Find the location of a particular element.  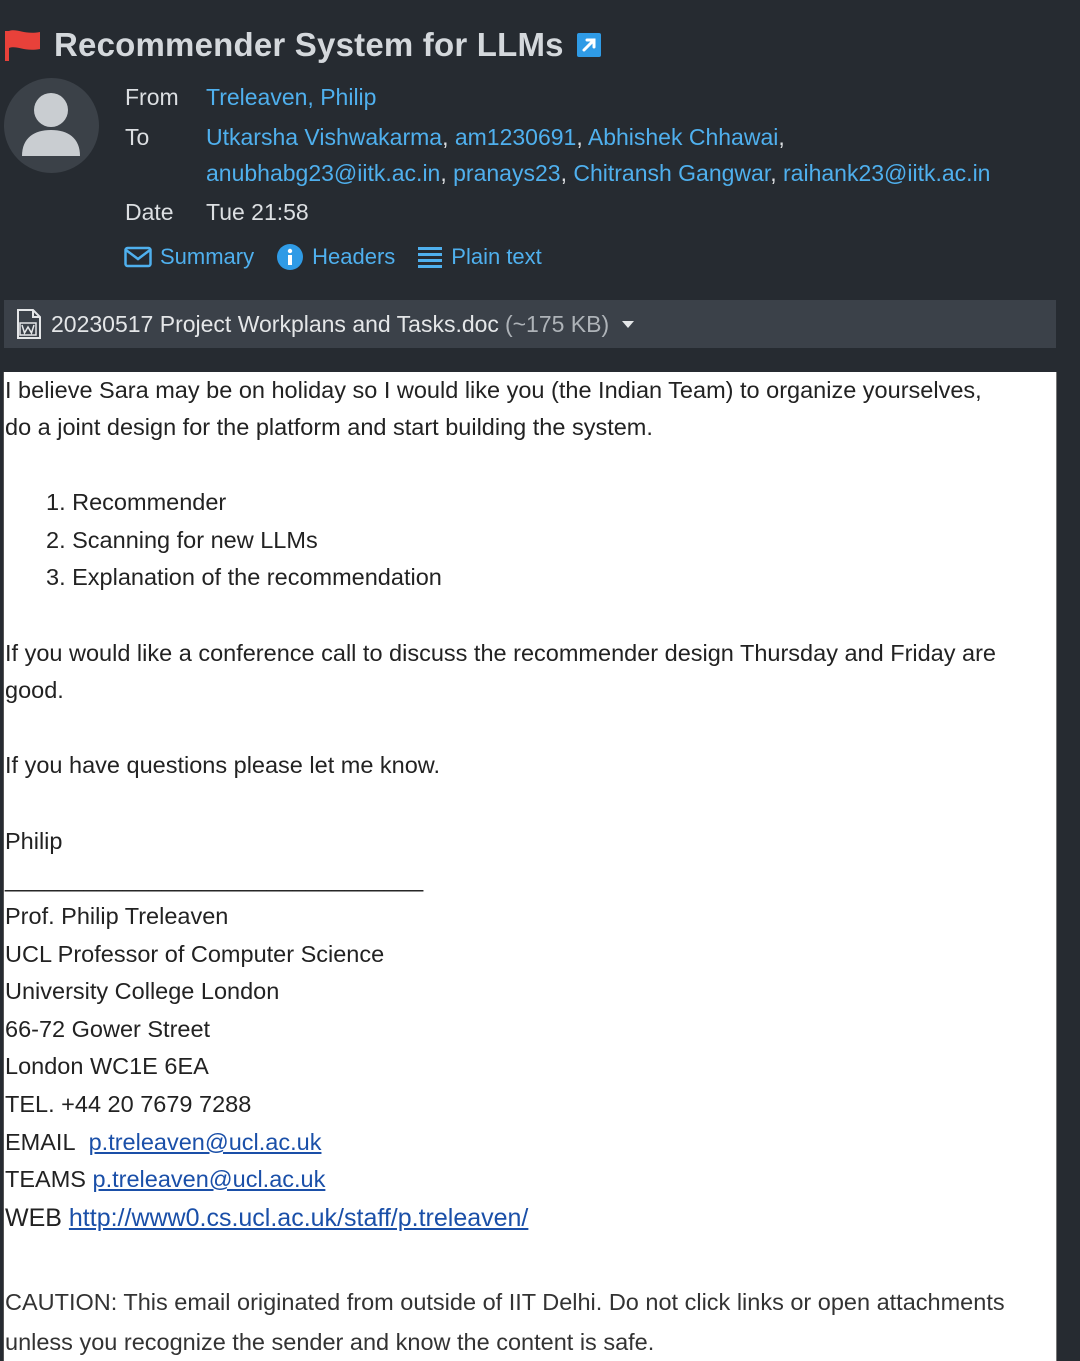

recipient-link: Abhishek Chhawai is located at coordinates (683, 137).